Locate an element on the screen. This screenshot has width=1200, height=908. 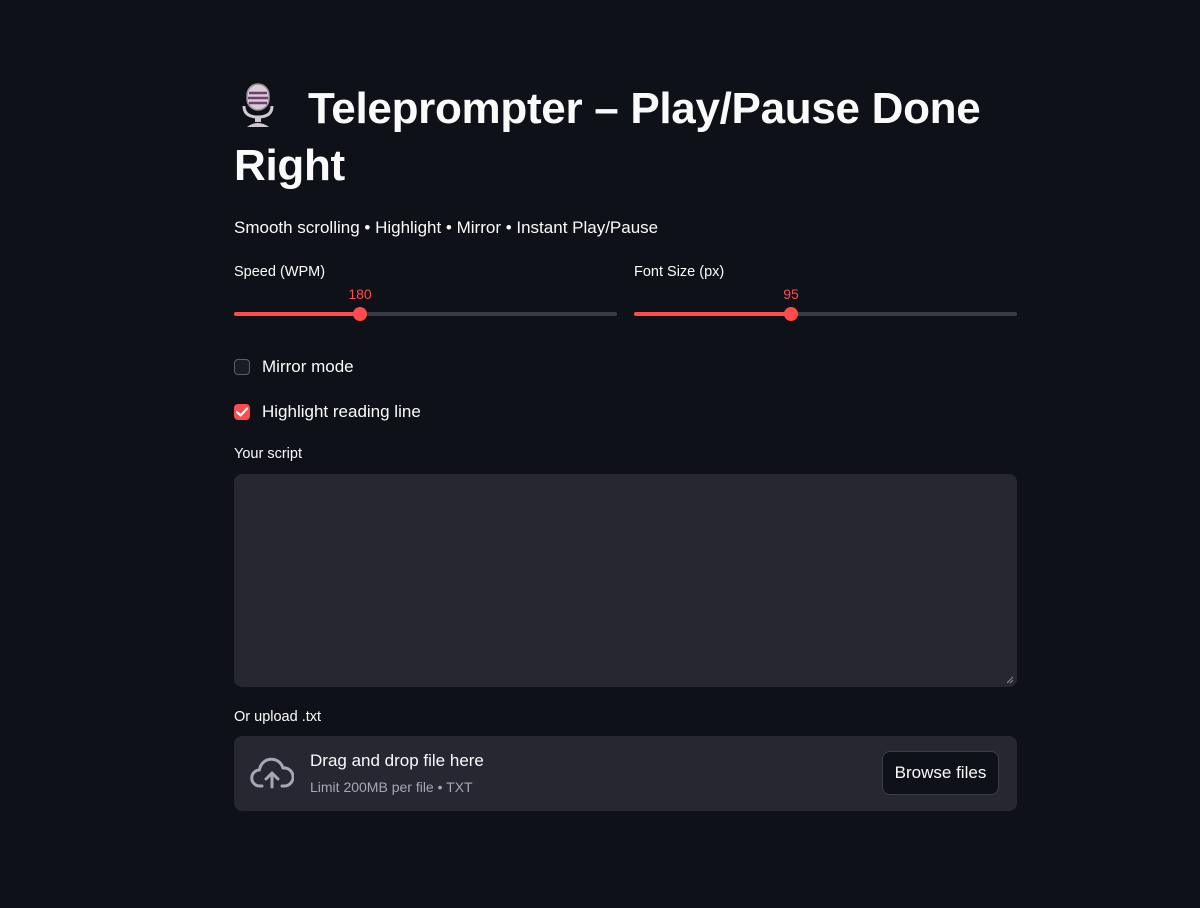
speed-slider-label: Speed (WPM) is located at coordinates (280, 272).